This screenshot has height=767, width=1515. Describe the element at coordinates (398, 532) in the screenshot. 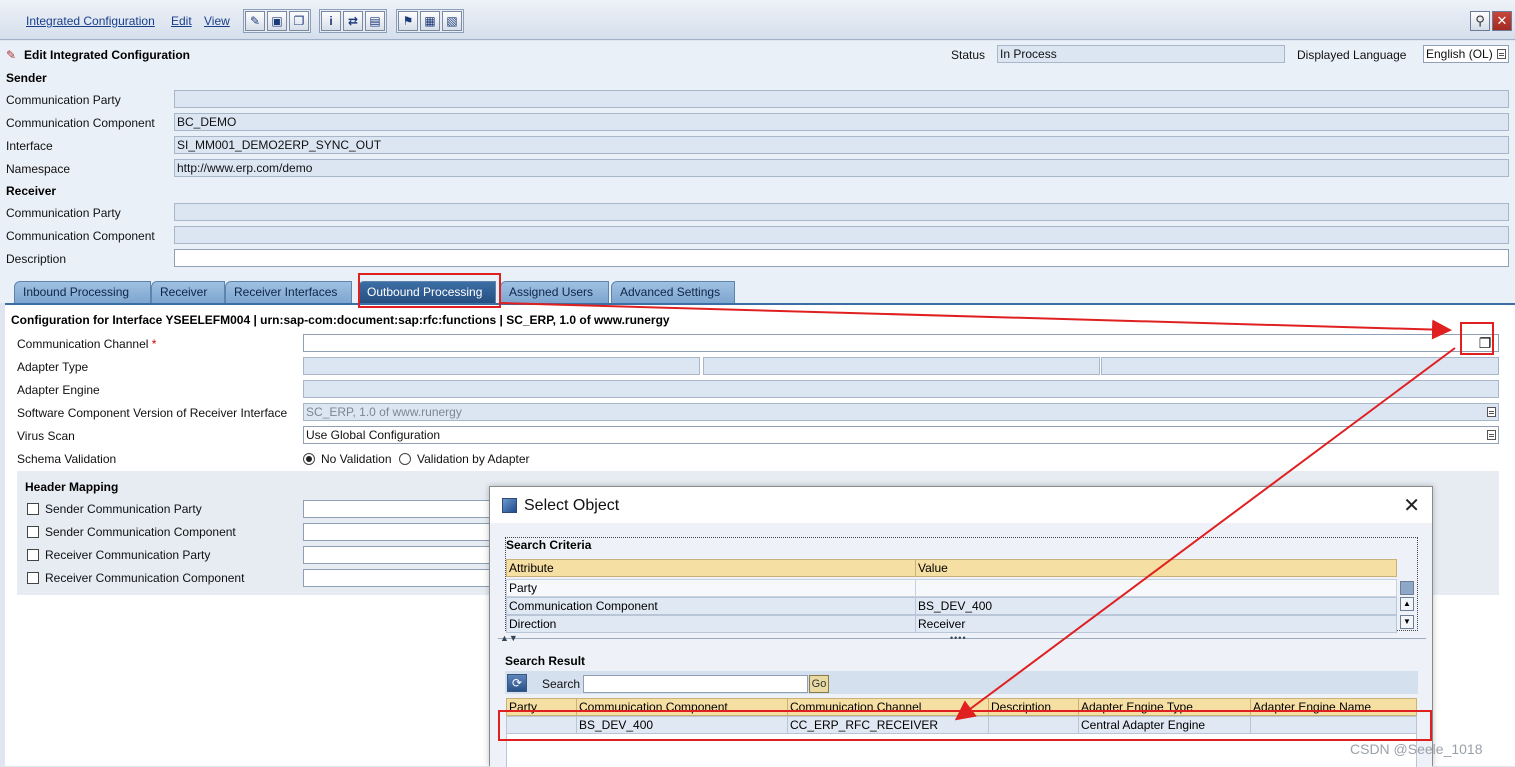

I see `sender-component-mapping-input` at that location.